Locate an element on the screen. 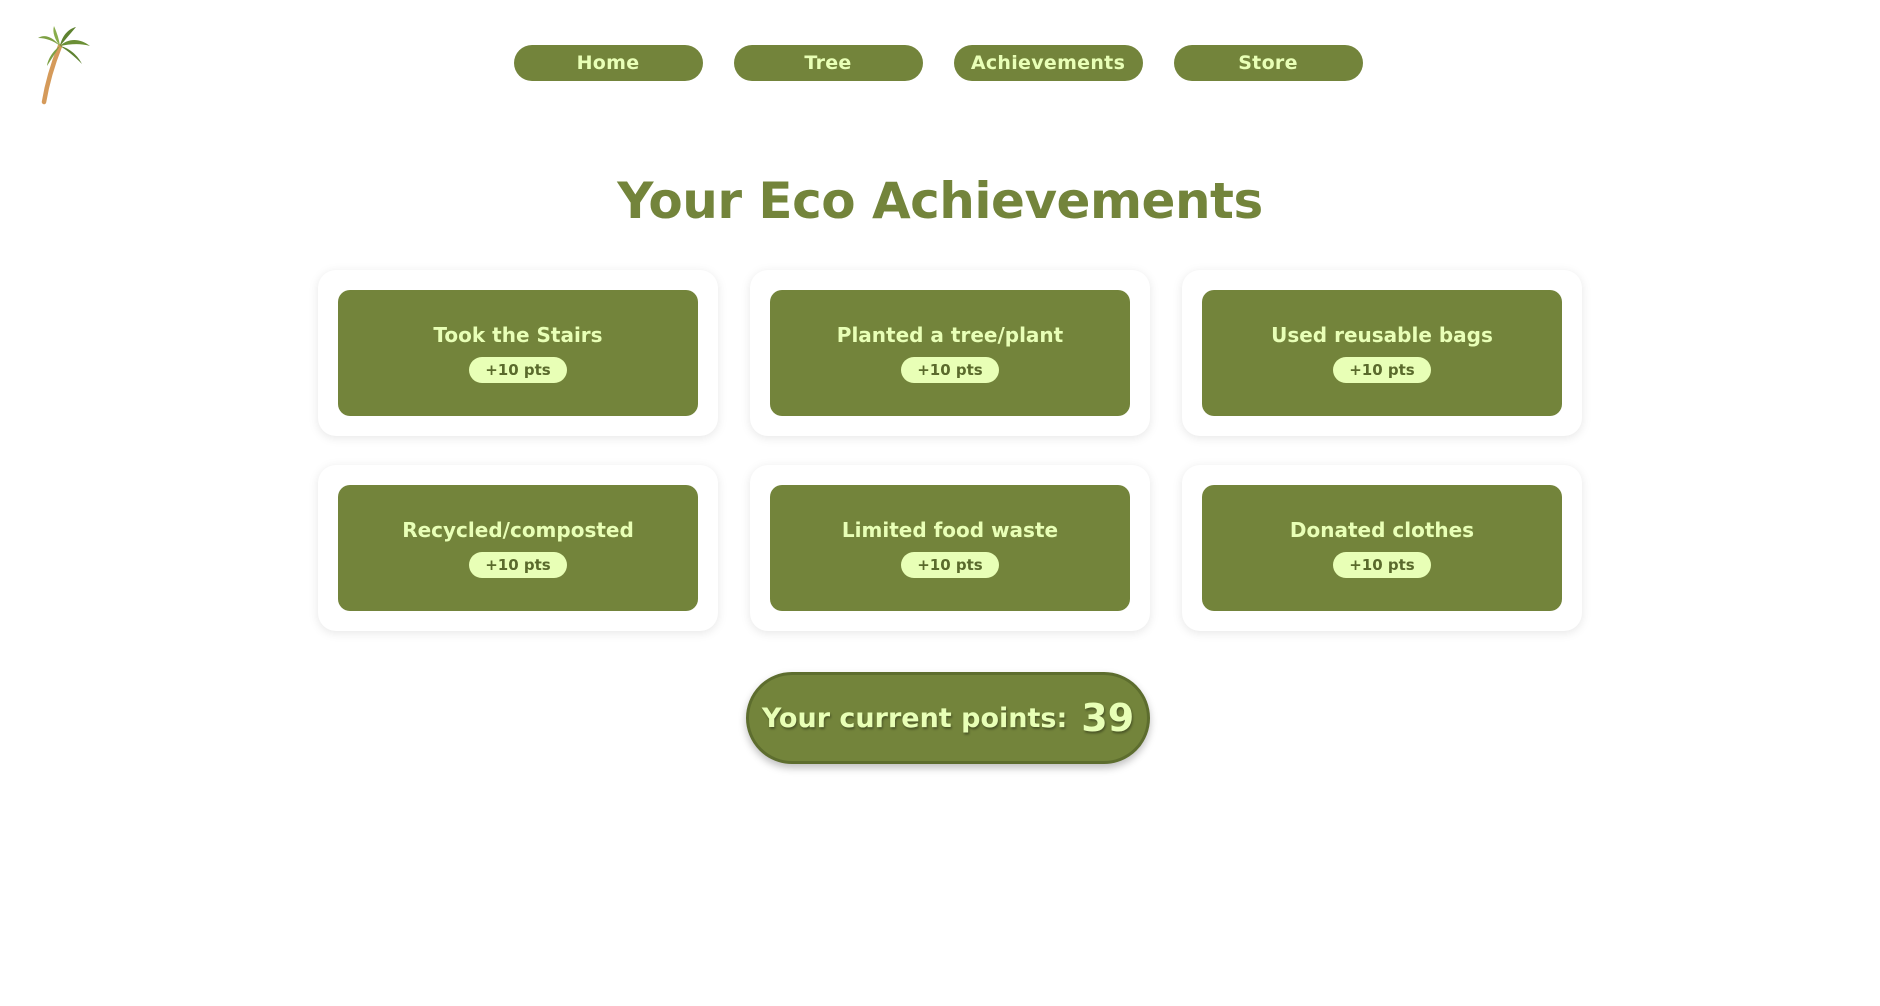  achievement-card: Limited food waste +10 pts is located at coordinates (950, 548).